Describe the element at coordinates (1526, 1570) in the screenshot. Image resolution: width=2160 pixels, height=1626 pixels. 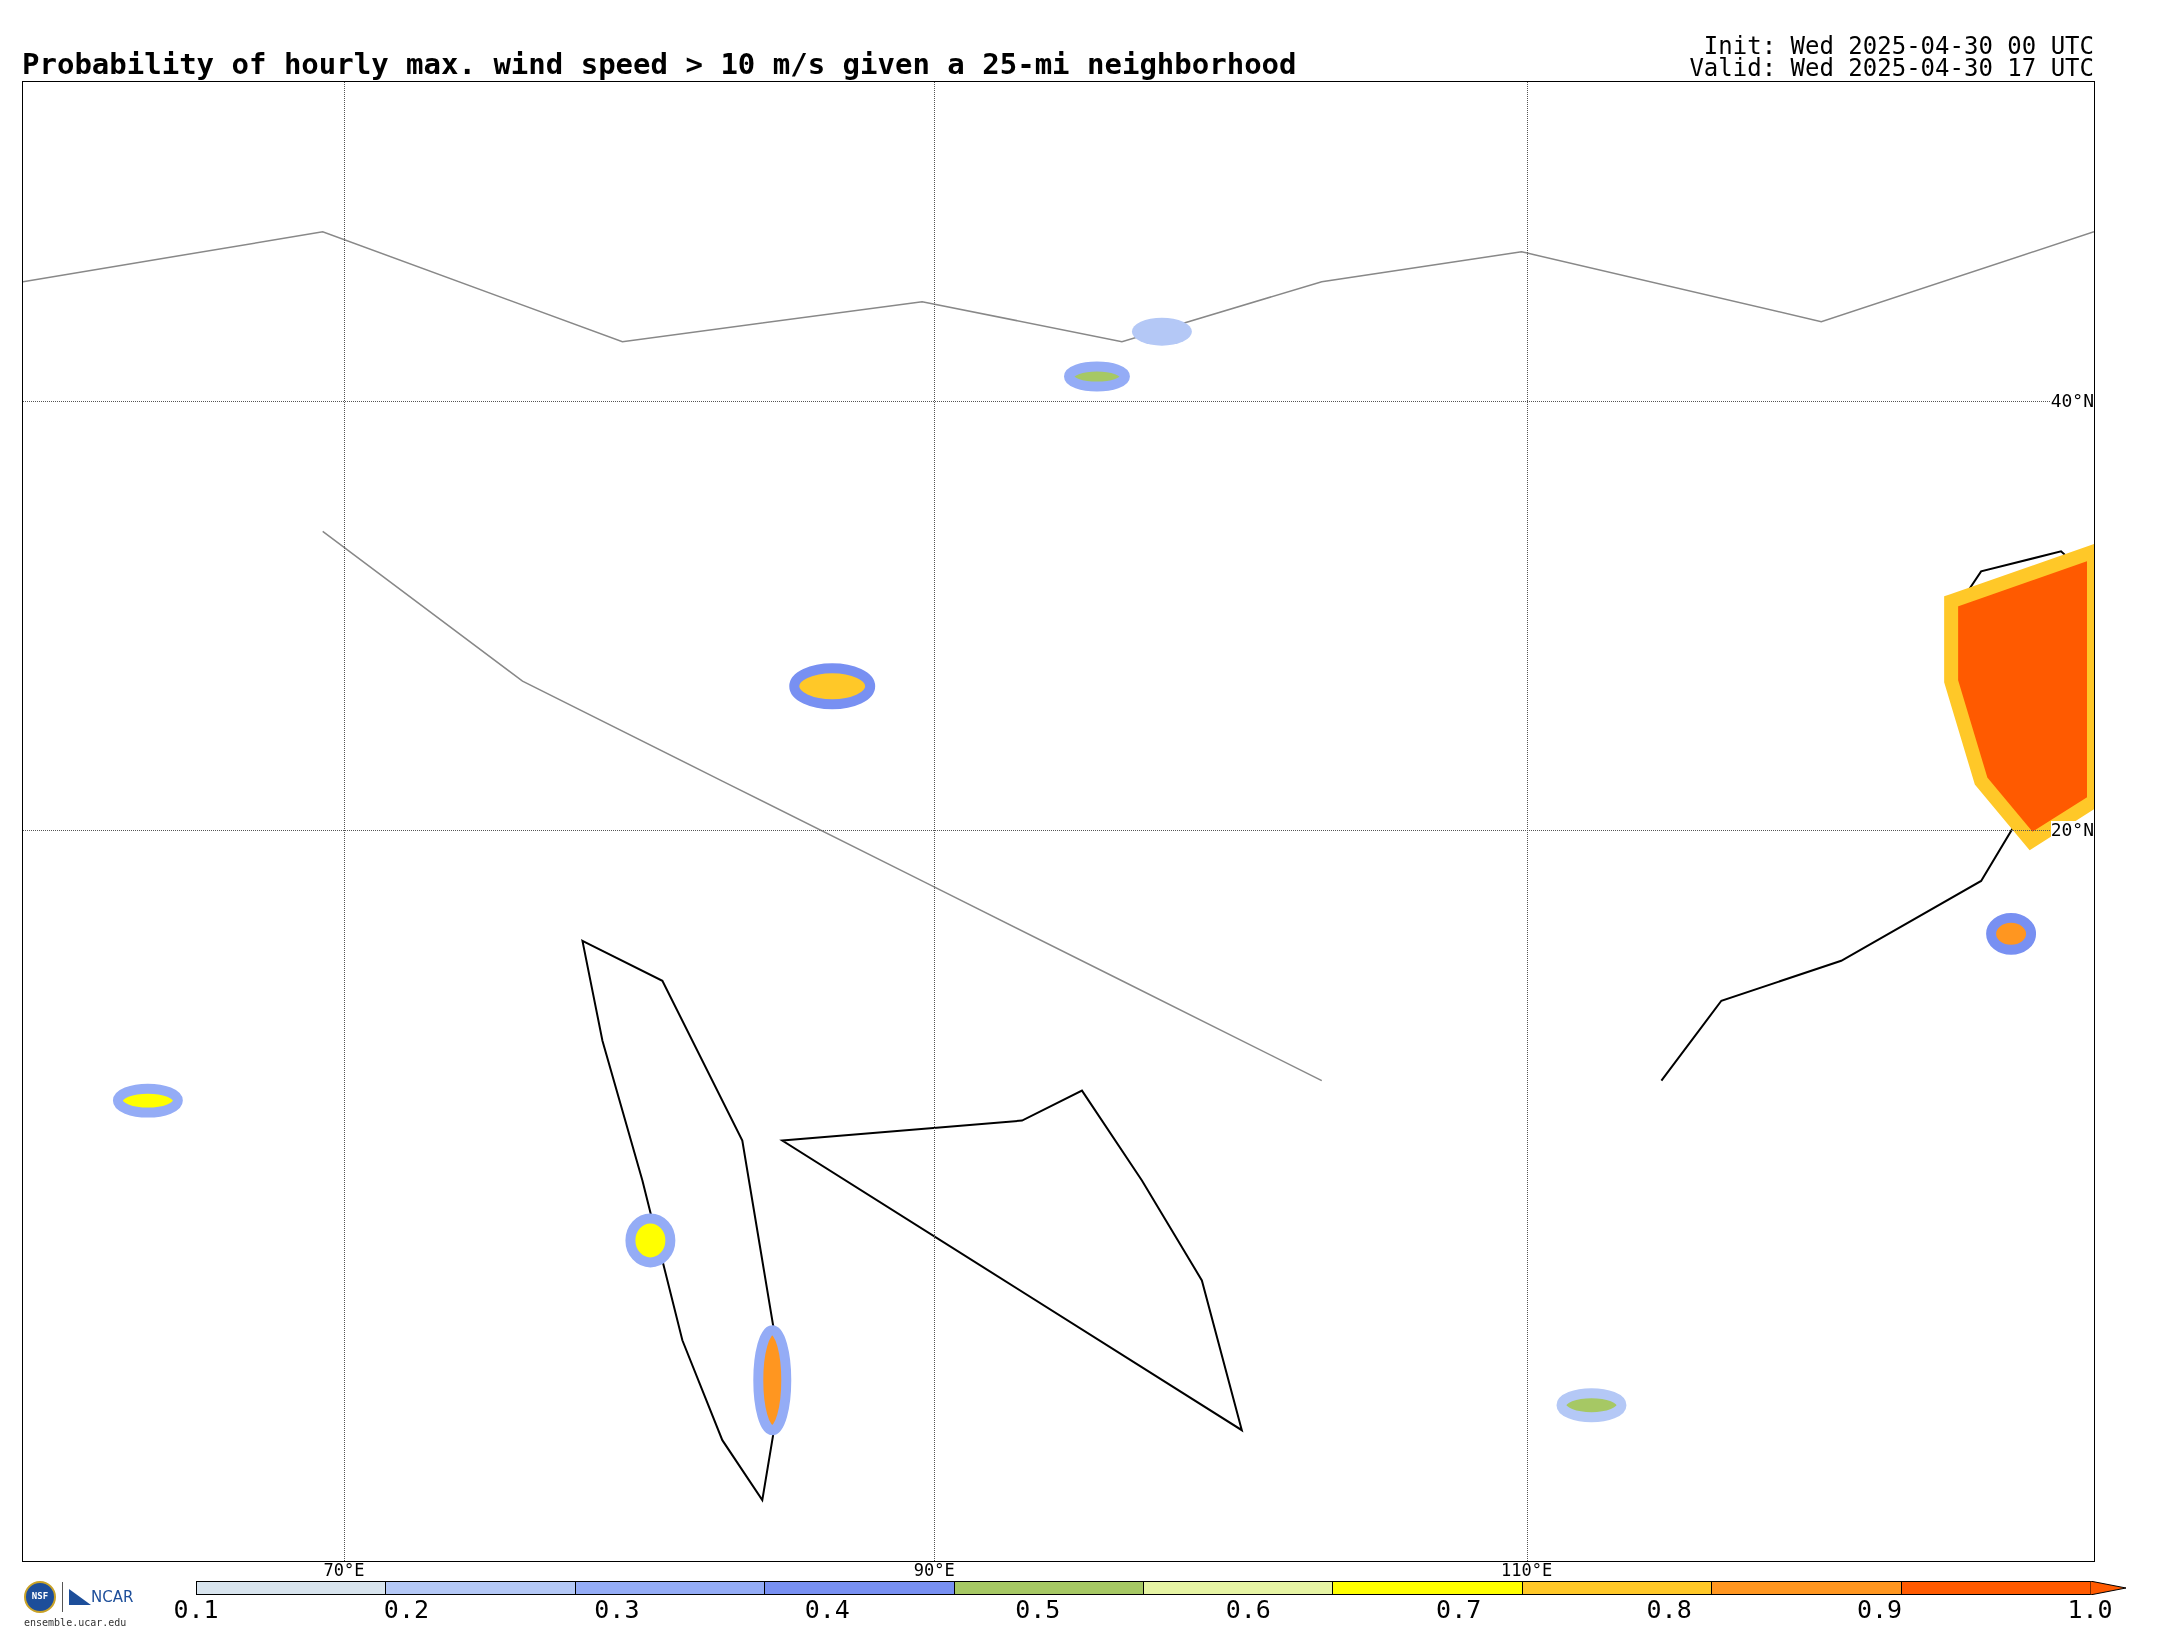
I see `longitude-label: 110°E` at that location.